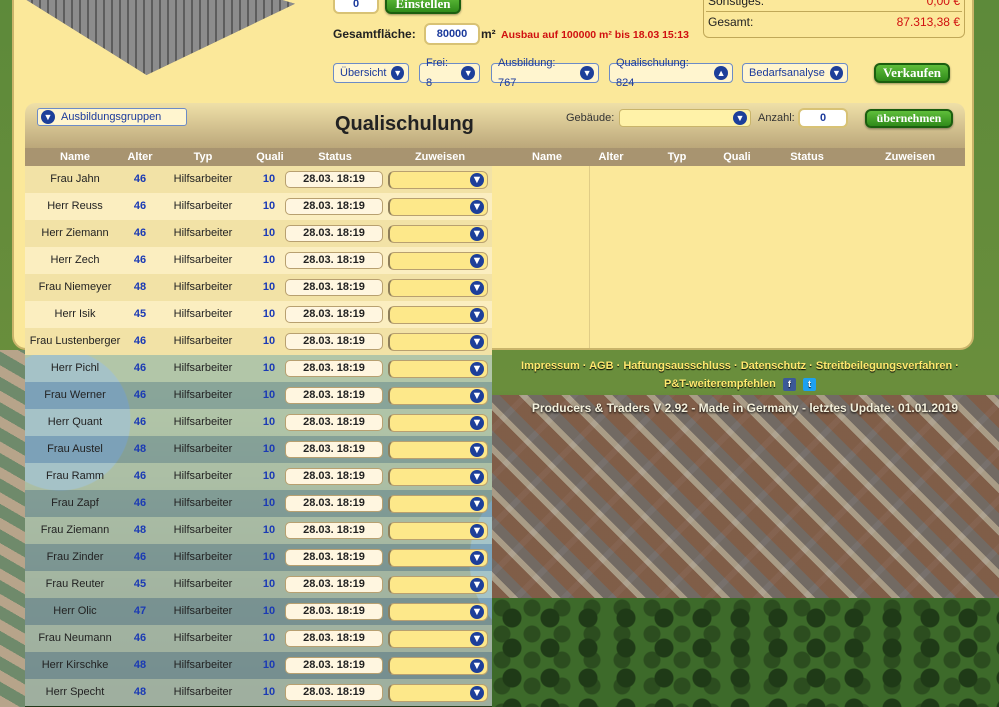 The image size is (999, 707). I want to click on employee-name: Frau Werner, so click(75, 395).